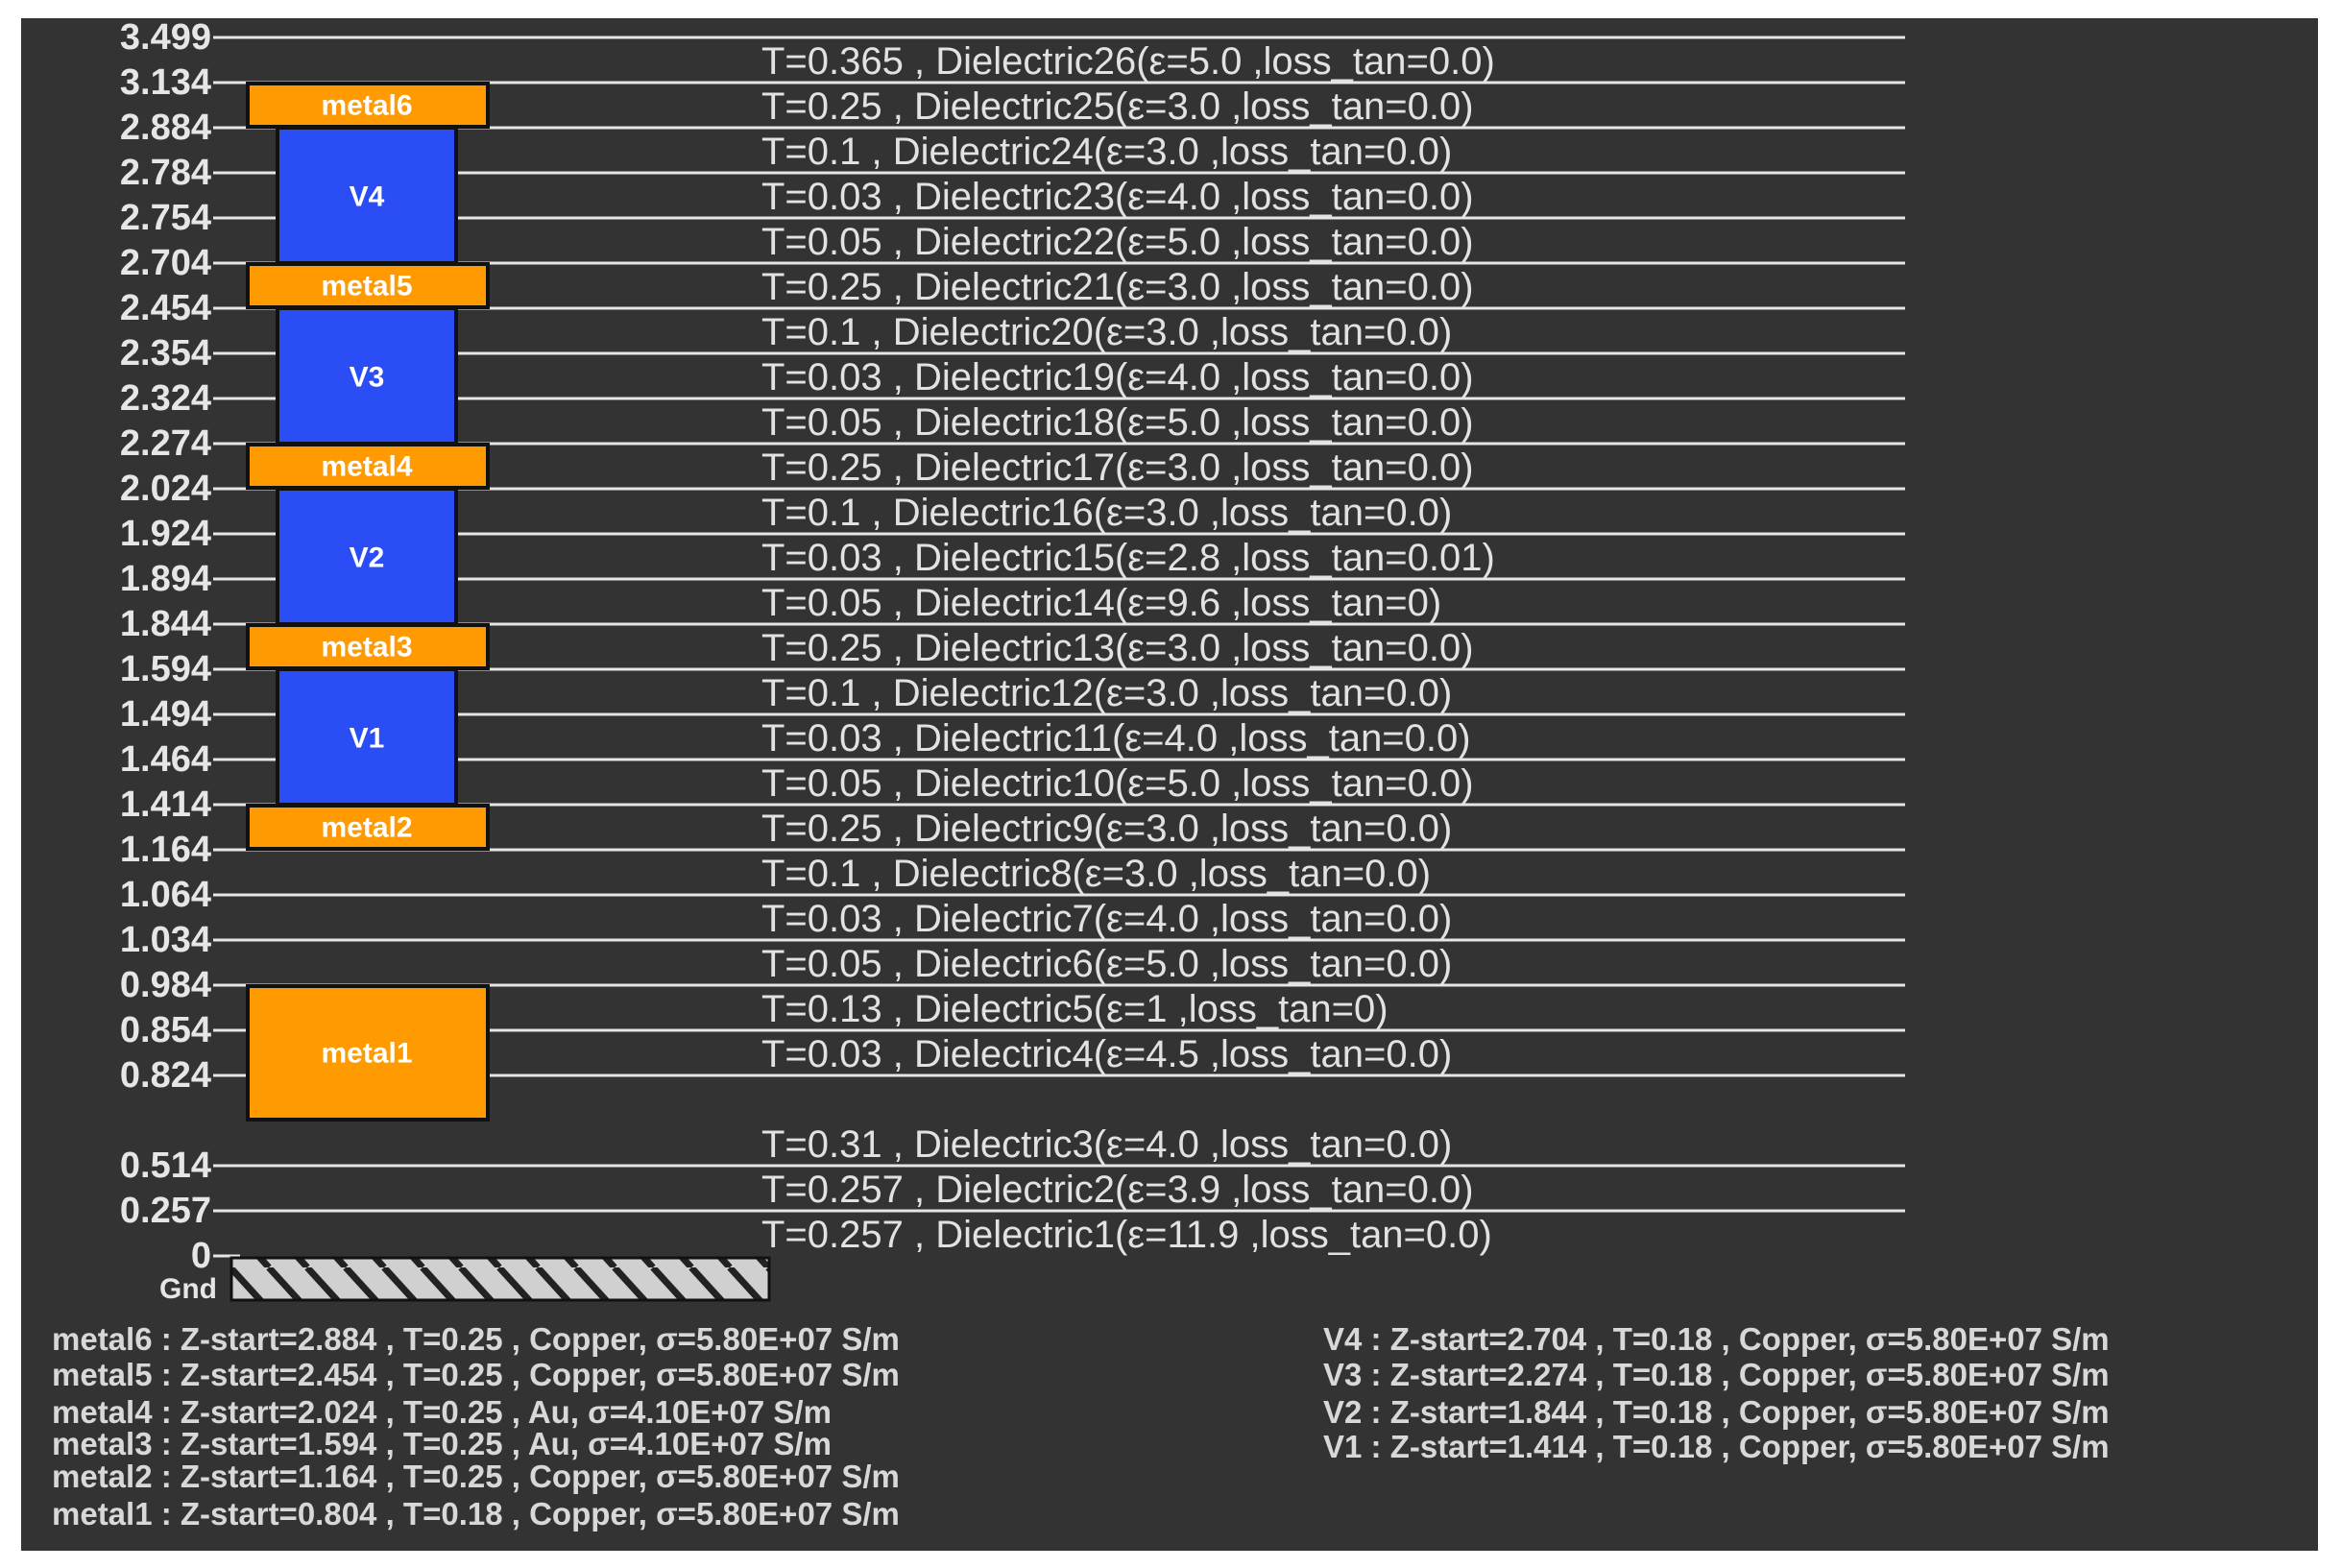  What do you see at coordinates (165, 940) in the screenshot?
I see `axis-tick-label: 1.034` at bounding box center [165, 940].